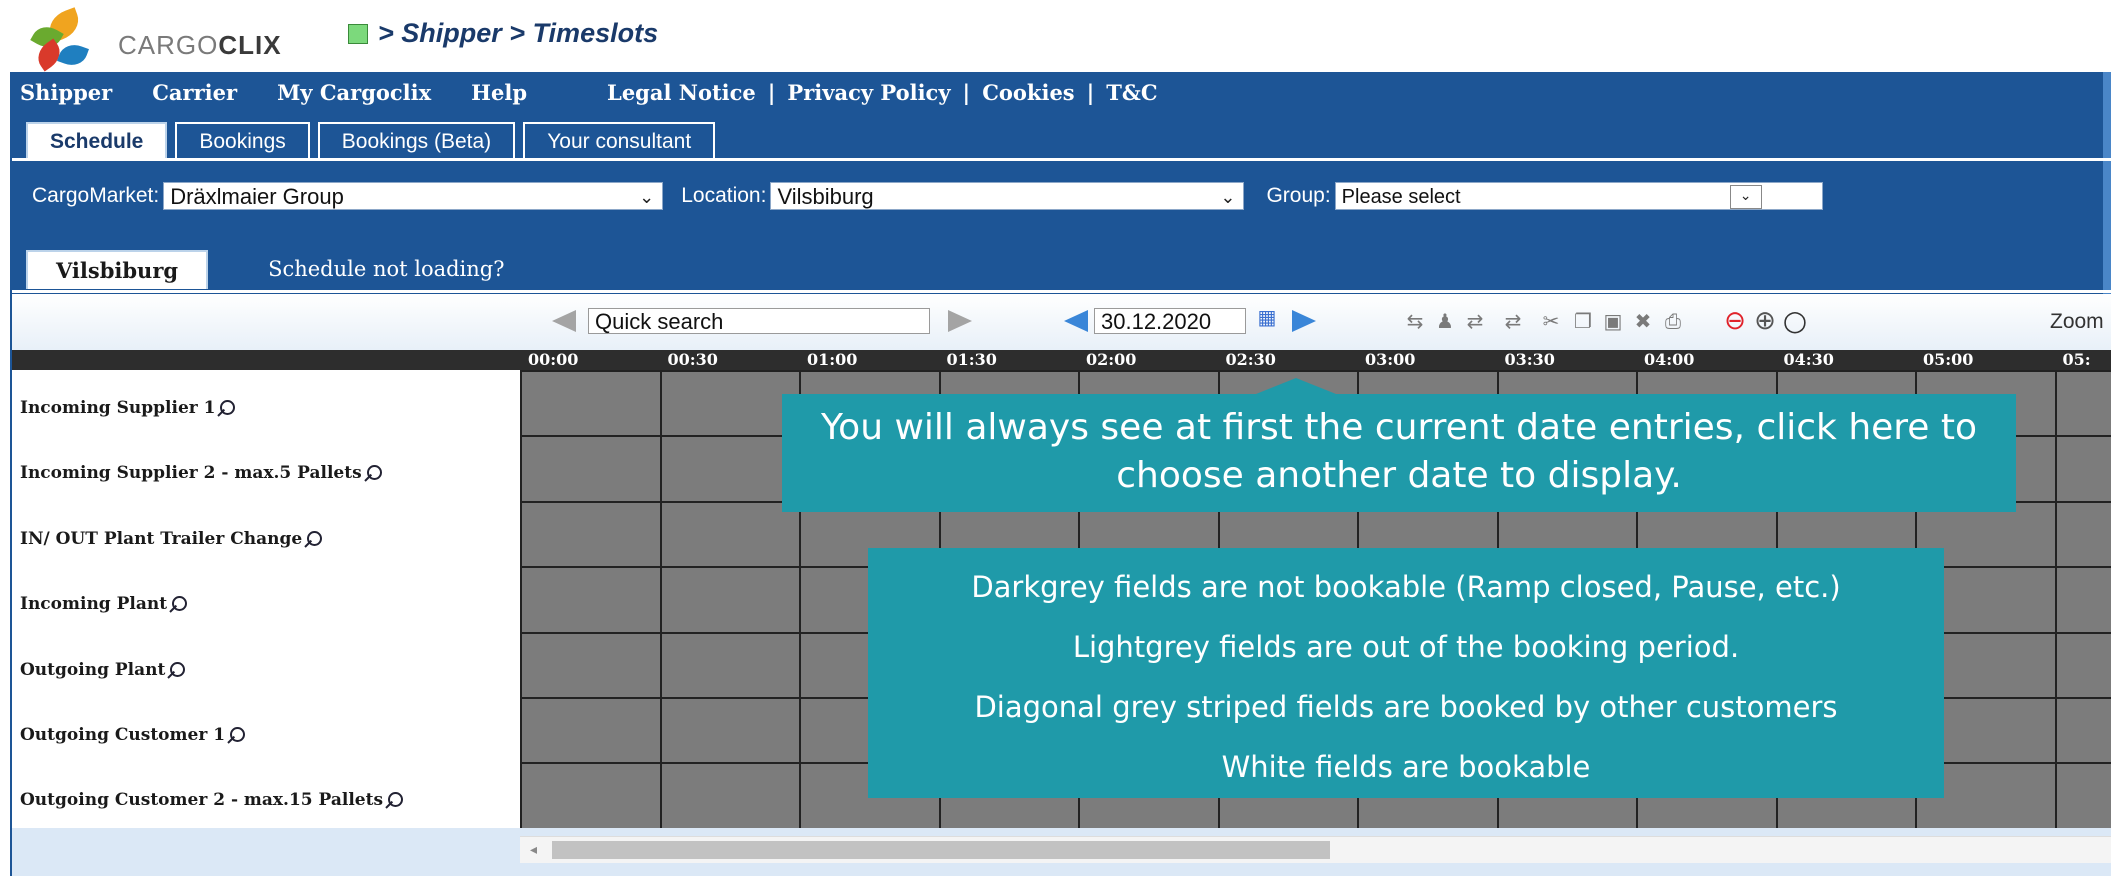 The image size is (2111, 876). What do you see at coordinates (171, 539) in the screenshot?
I see `row-label: IN/ OUT Plant Trailer Change` at bounding box center [171, 539].